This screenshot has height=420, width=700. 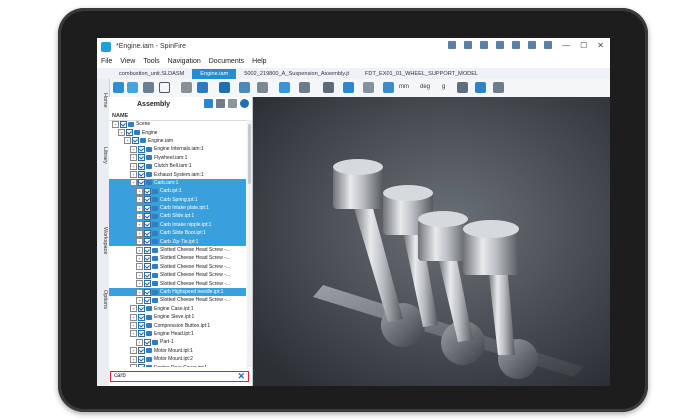 What do you see at coordinates (462, 87) in the screenshot?
I see `compare-icon` at bounding box center [462, 87].